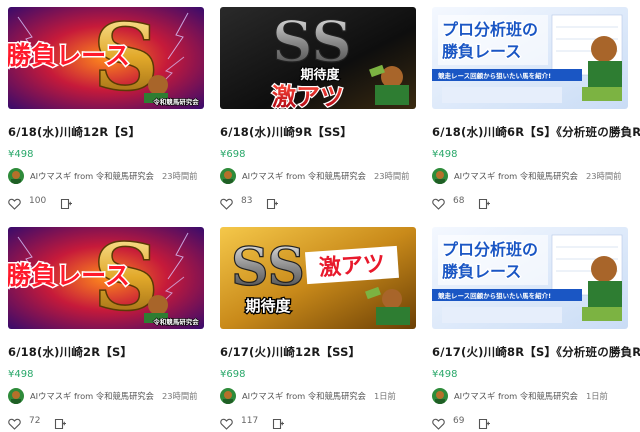  I want to click on card-title: 6/18(水)川崎12R【S】, so click(74, 132).